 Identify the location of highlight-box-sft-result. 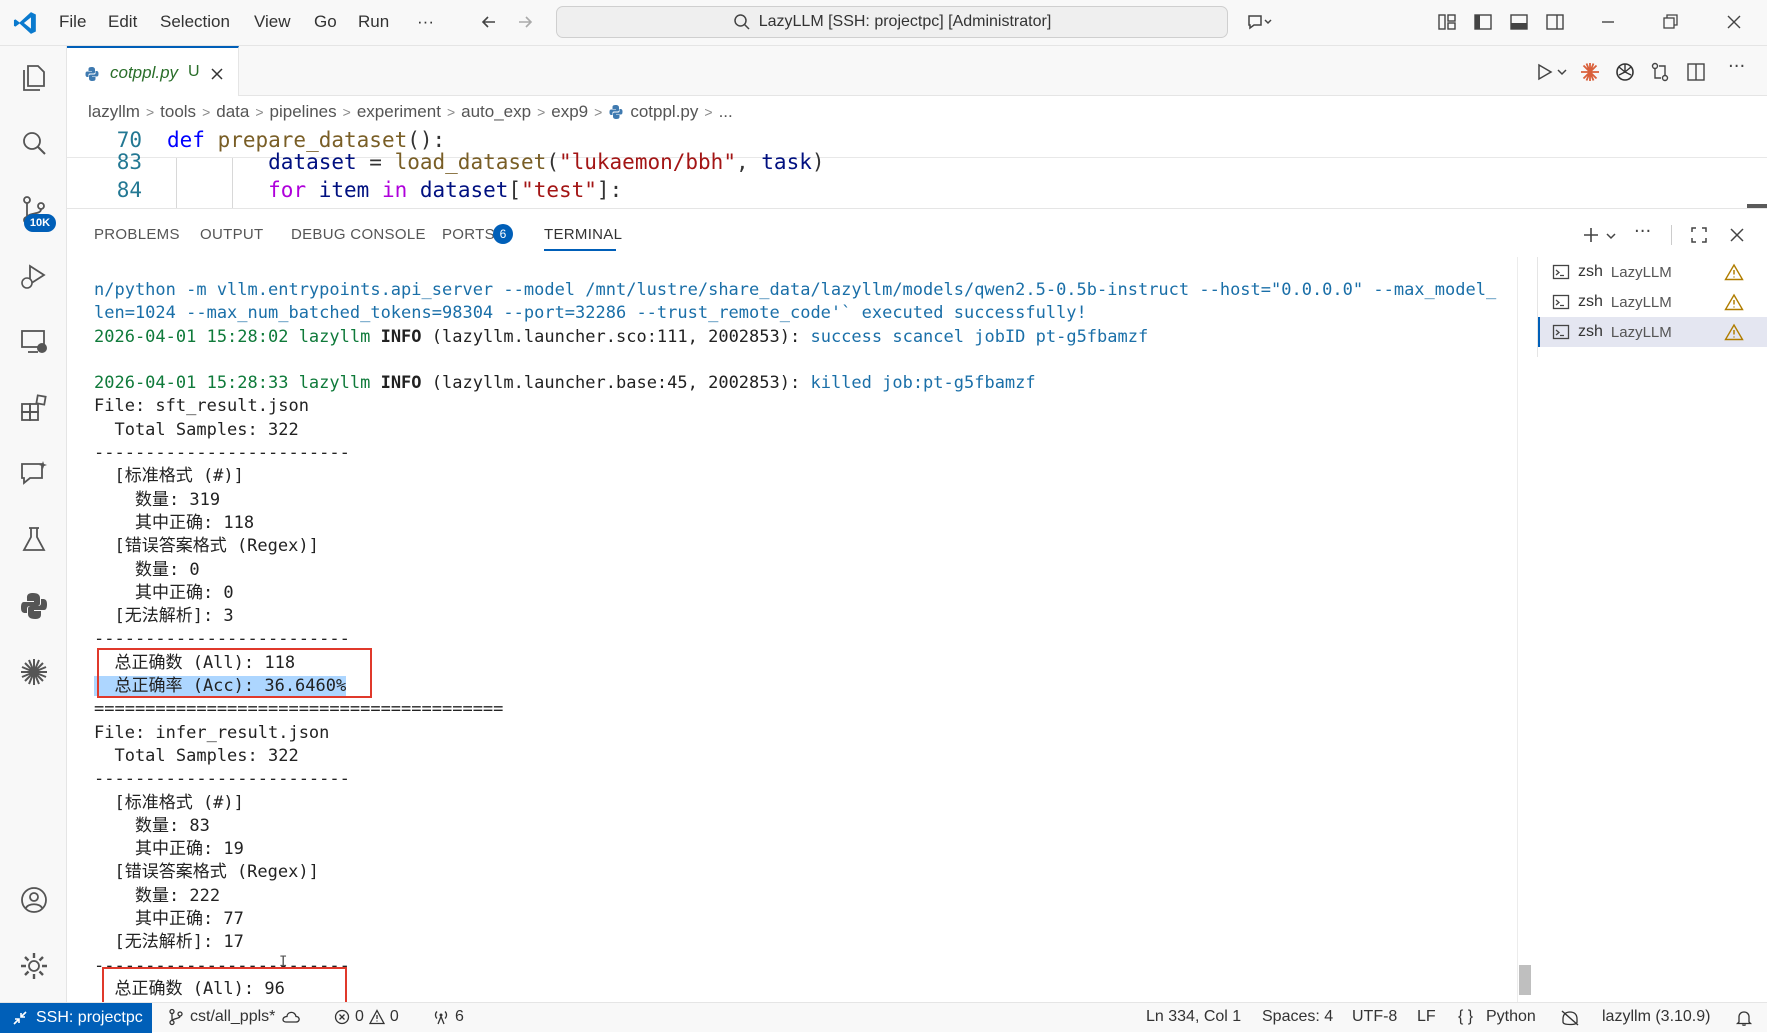
(234, 673).